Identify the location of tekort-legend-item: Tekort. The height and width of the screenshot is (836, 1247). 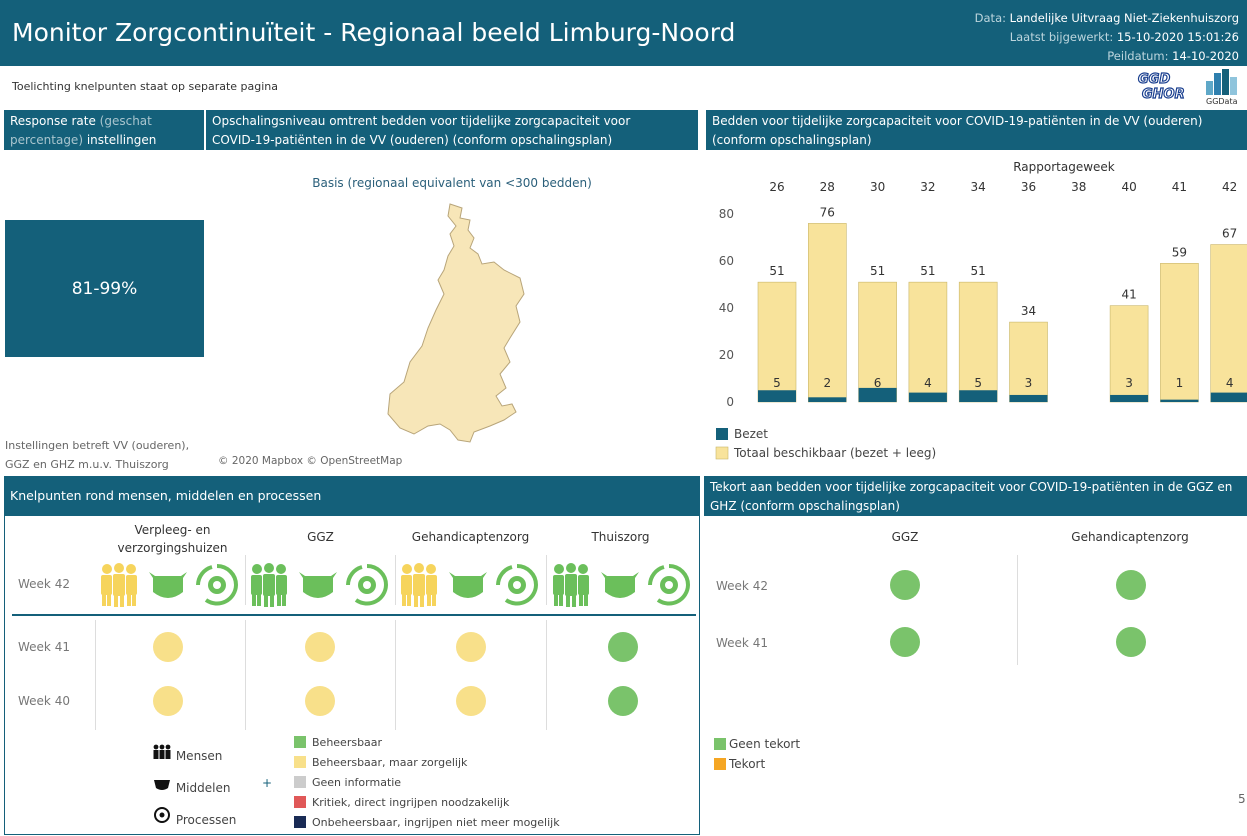
(757, 764).